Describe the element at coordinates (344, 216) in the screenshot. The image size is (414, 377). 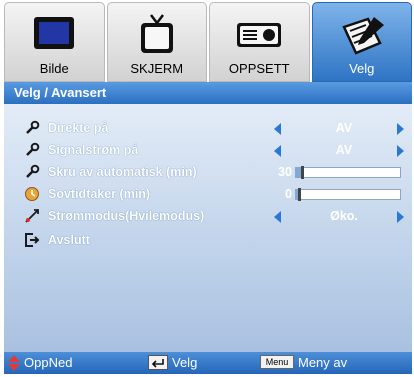
I see `setting-value: Øko.` at that location.